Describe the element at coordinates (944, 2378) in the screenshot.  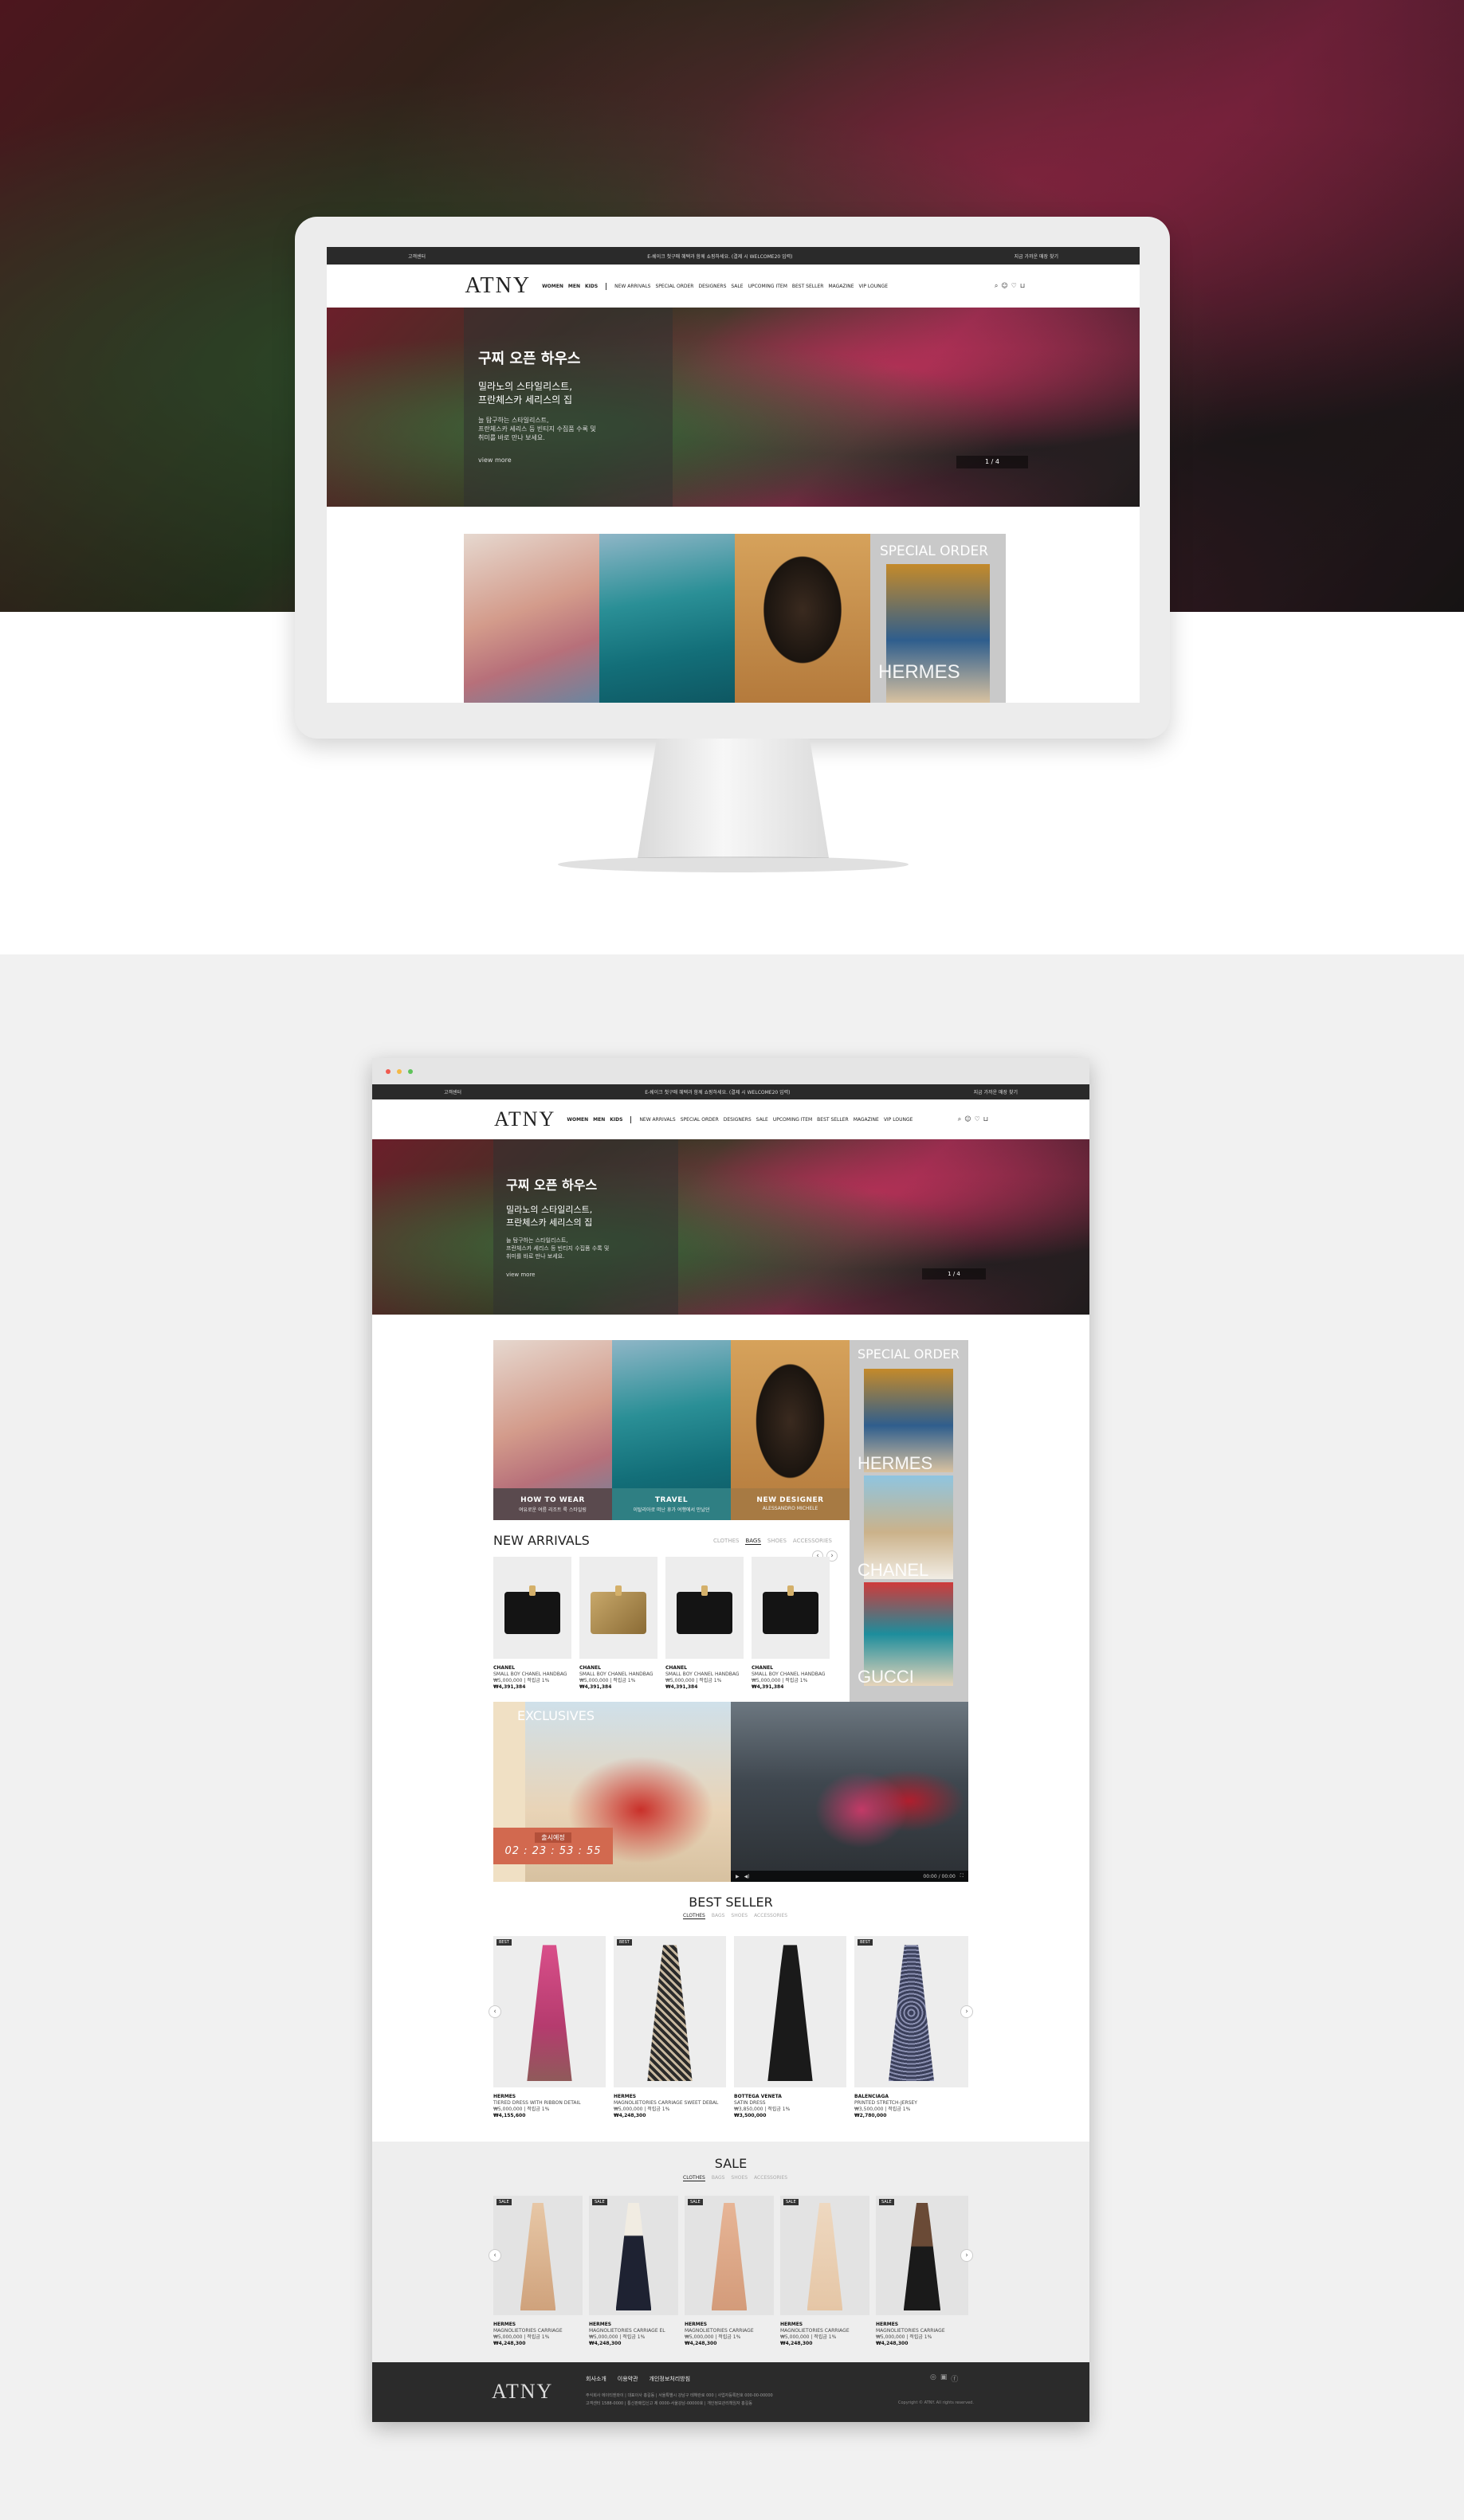
I see `youtube-icon: ▣` at that location.